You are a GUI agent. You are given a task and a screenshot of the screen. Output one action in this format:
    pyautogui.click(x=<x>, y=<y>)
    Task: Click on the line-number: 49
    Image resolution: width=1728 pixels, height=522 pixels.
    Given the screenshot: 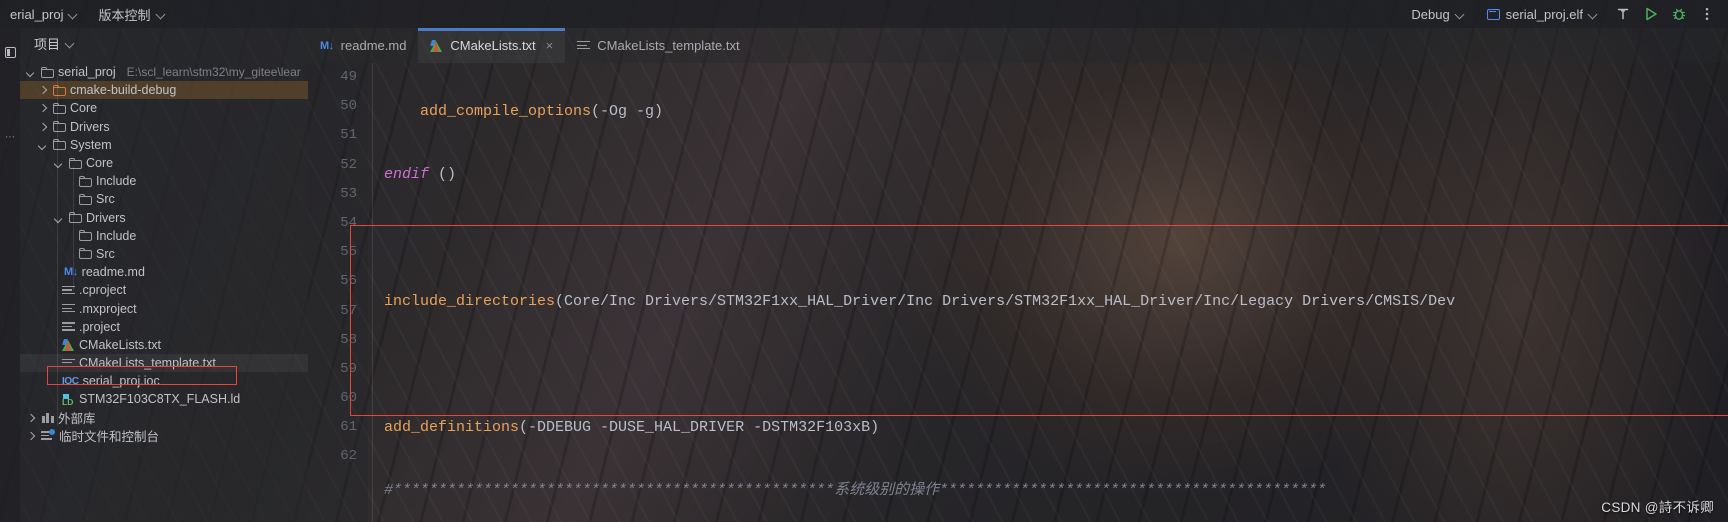 What is the action you would take?
    pyautogui.click(x=348, y=77)
    